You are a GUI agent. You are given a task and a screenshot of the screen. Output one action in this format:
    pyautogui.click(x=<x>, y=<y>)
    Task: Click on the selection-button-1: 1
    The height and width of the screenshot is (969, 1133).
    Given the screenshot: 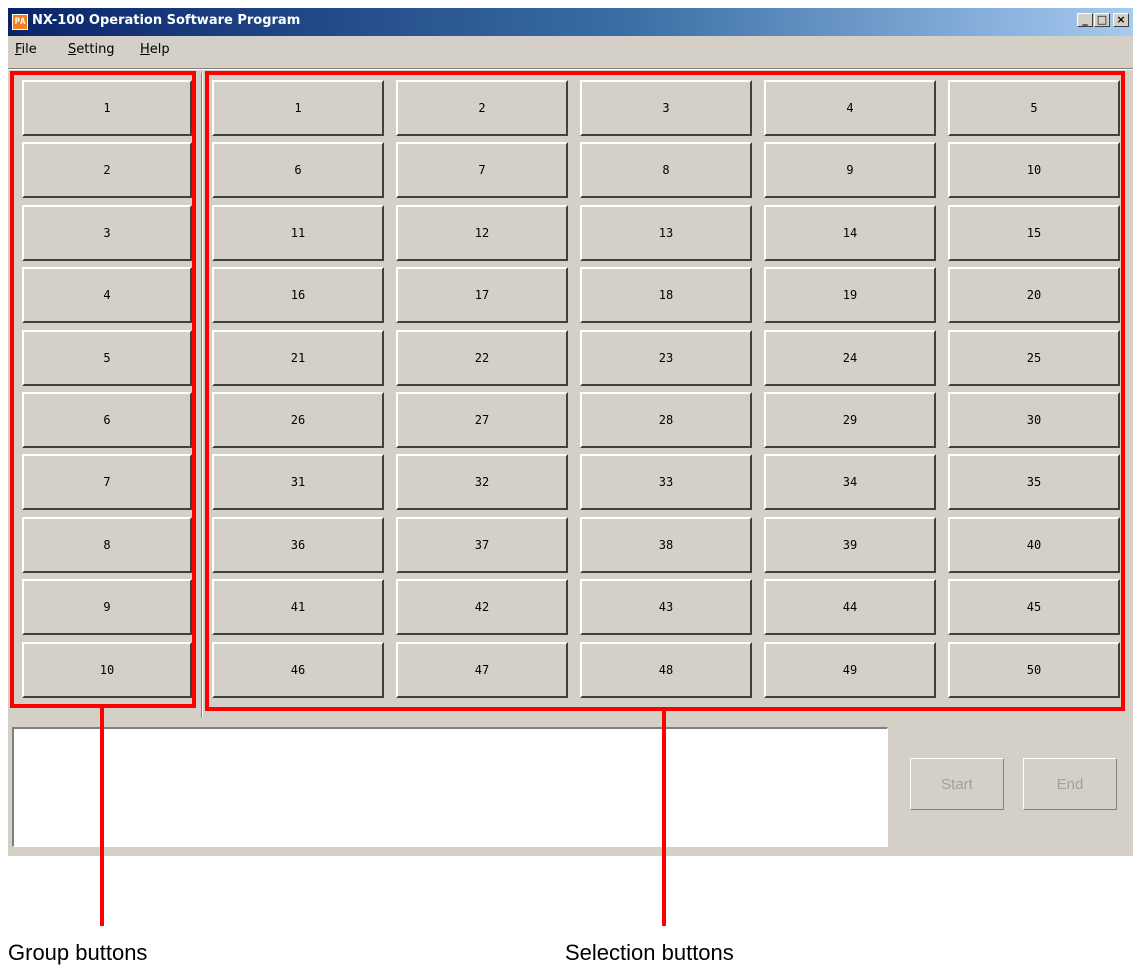 What is the action you would take?
    pyautogui.click(x=298, y=108)
    